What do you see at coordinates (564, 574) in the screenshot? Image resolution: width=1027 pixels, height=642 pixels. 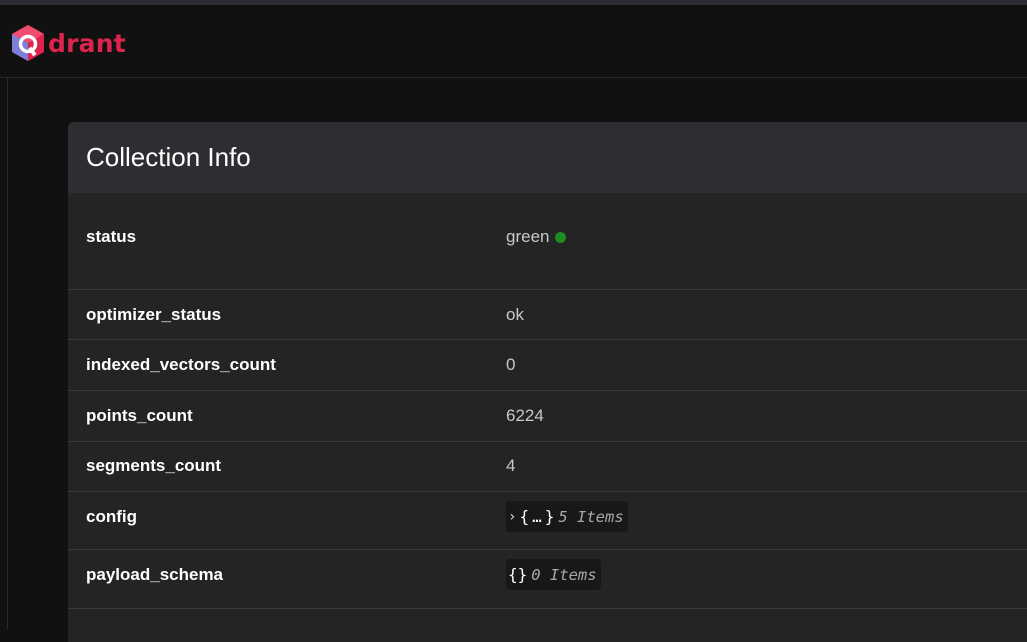 I see `item-count: 0 Items` at bounding box center [564, 574].